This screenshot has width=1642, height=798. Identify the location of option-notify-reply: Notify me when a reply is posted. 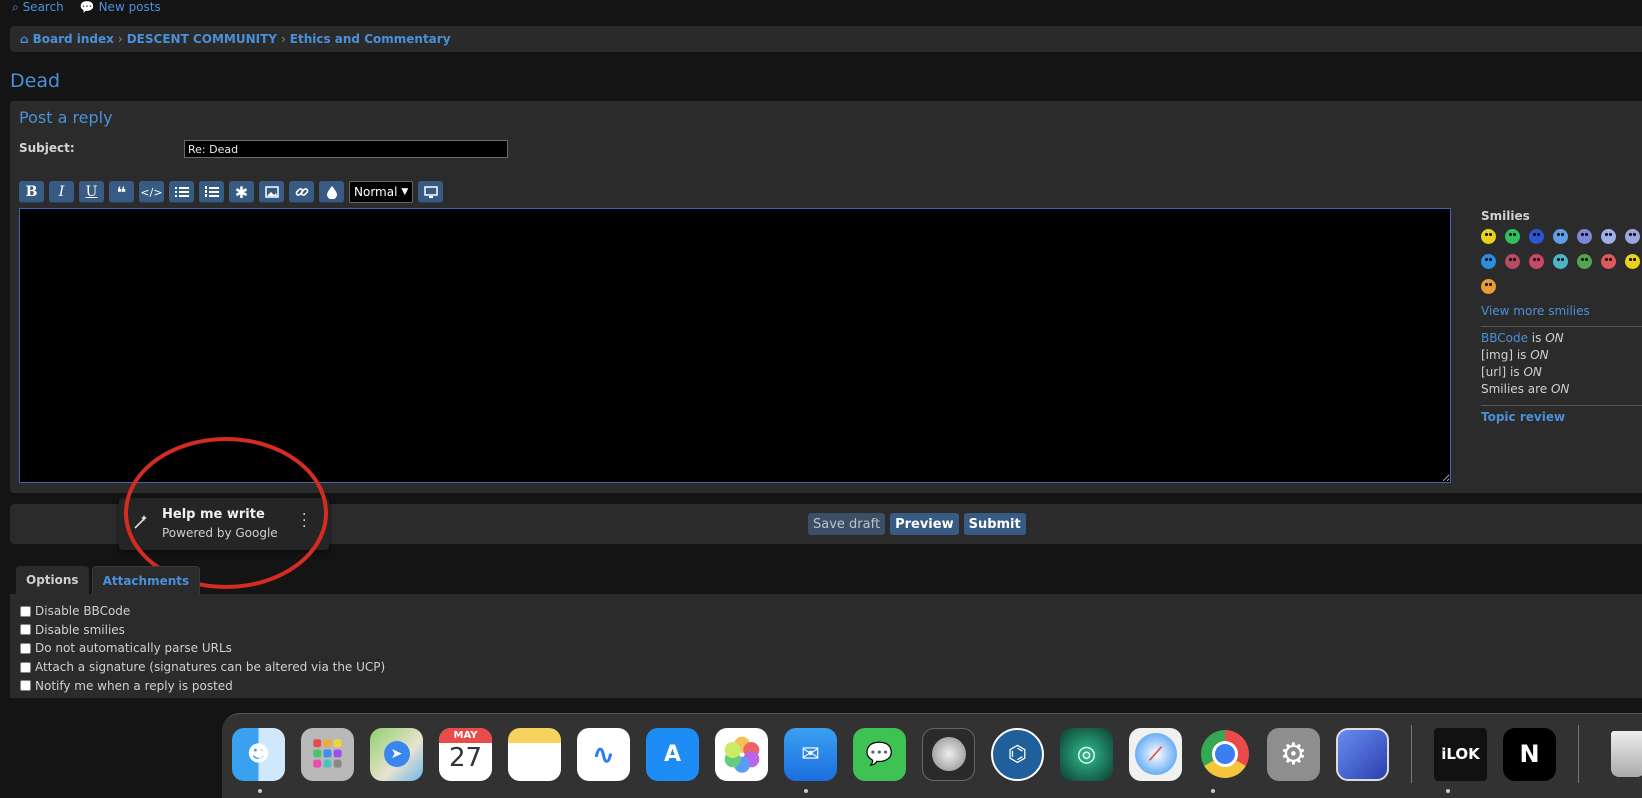
(202, 685).